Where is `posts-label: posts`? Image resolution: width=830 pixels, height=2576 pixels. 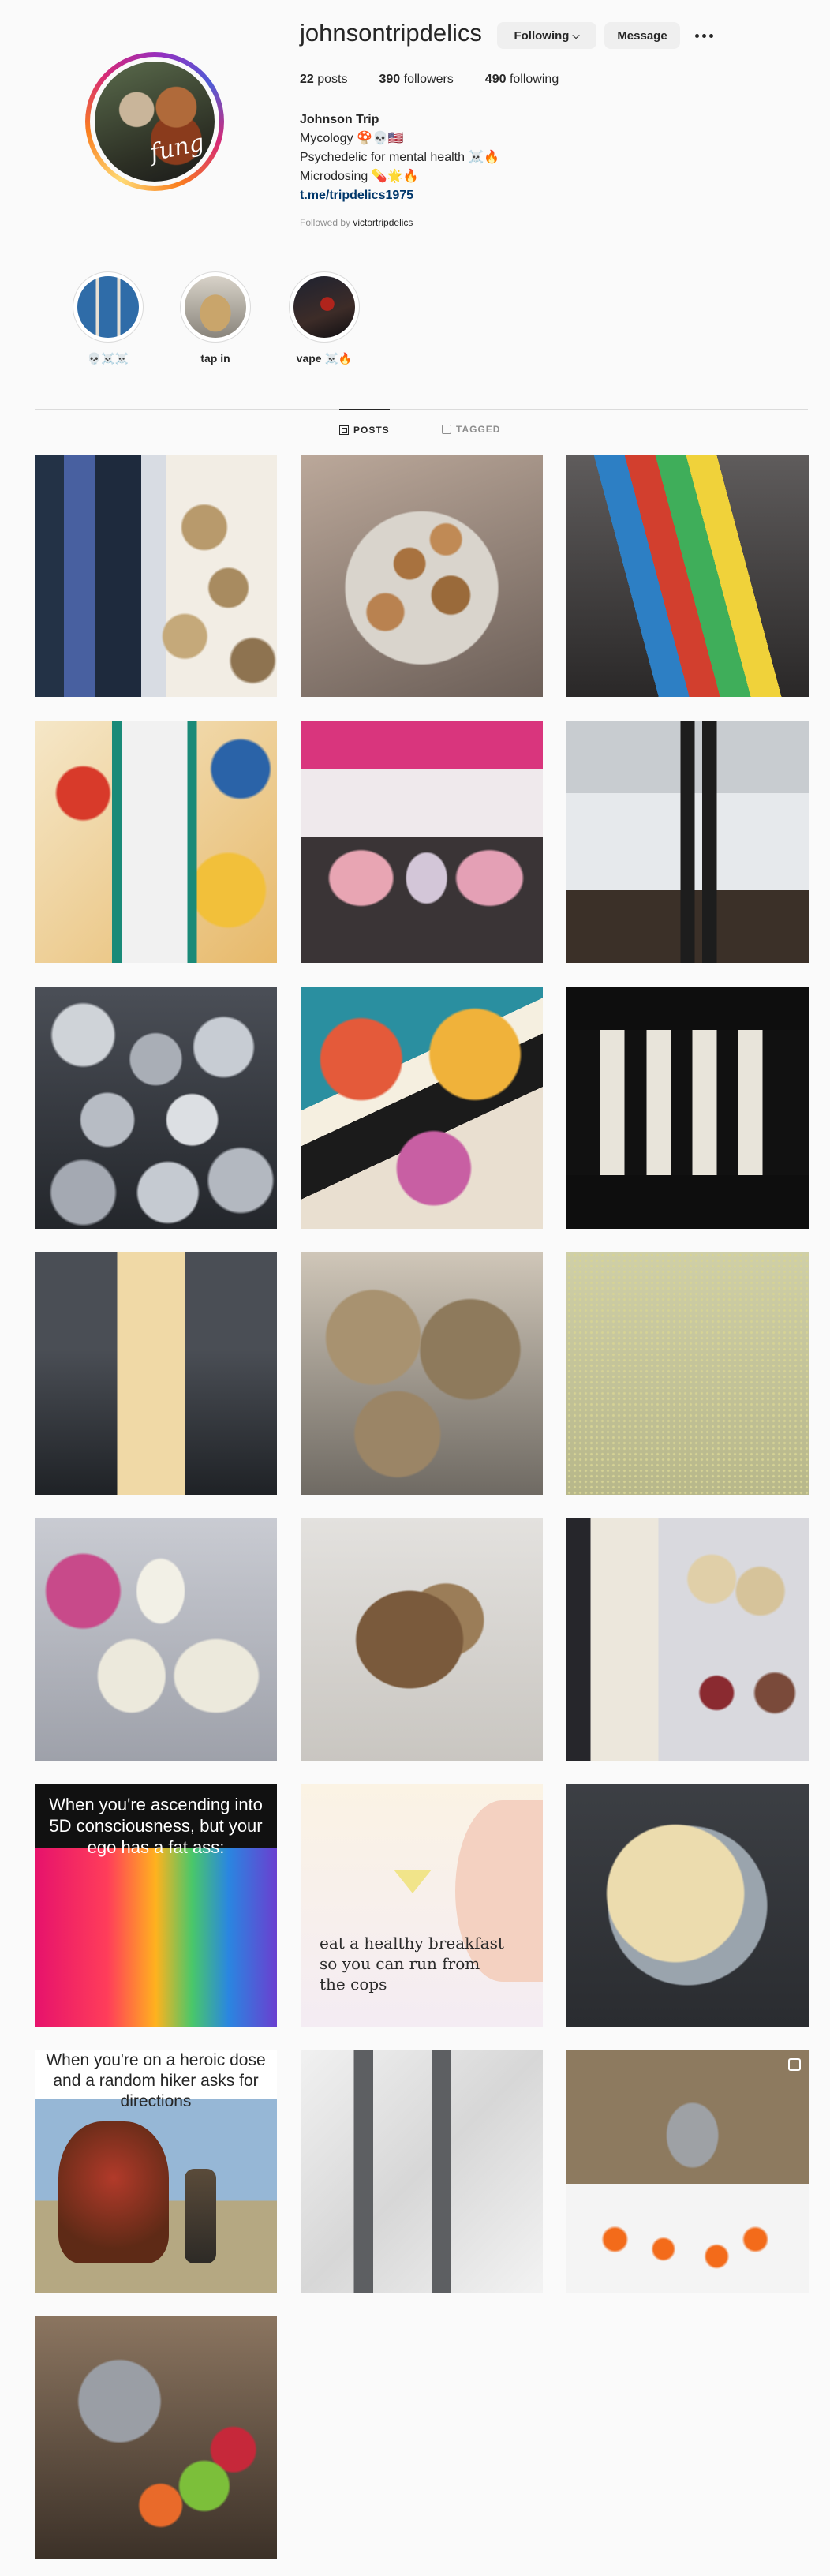
posts-label: posts is located at coordinates (333, 79).